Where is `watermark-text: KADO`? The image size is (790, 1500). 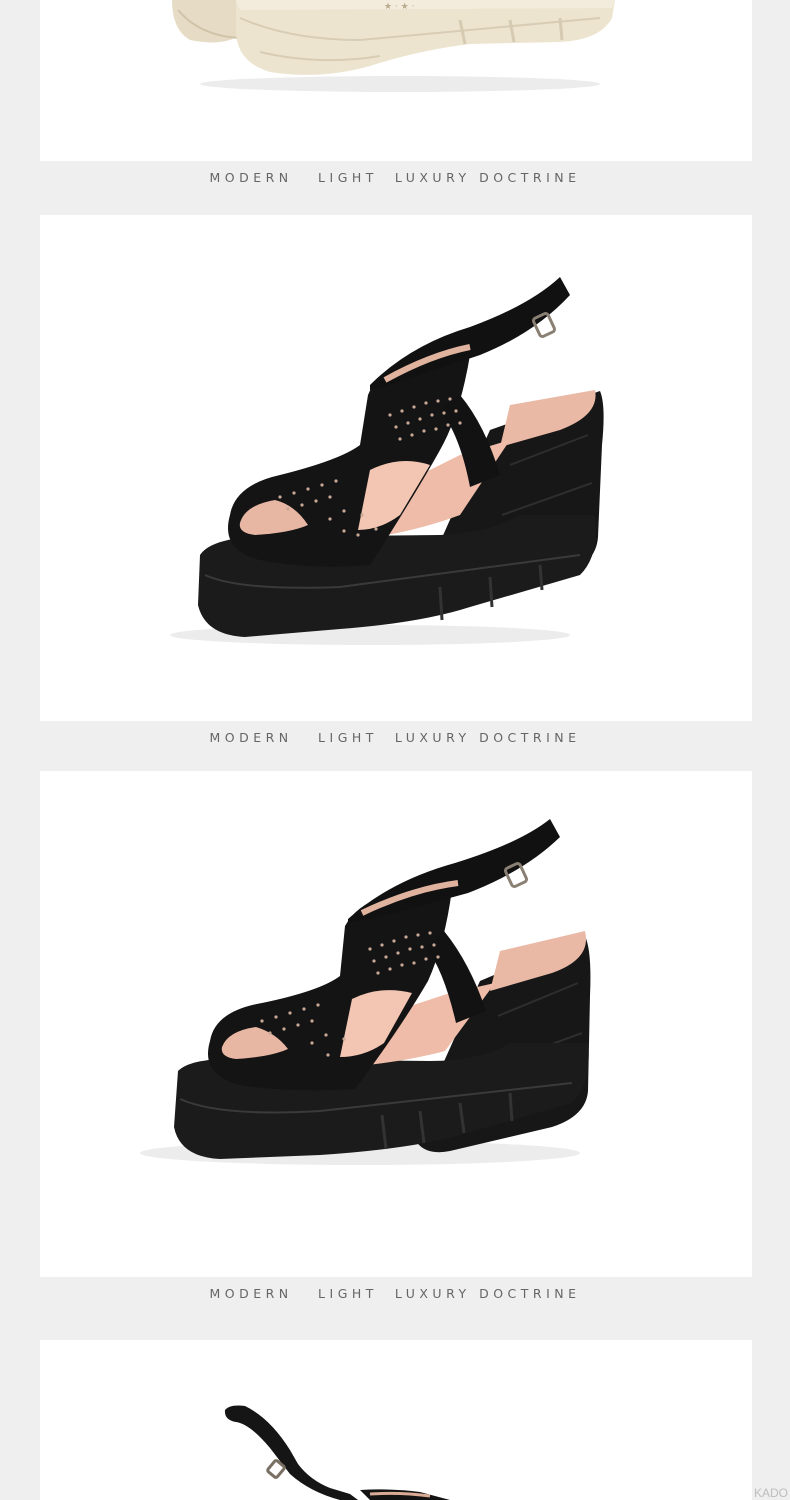
watermark-text: KADO is located at coordinates (770, 1493).